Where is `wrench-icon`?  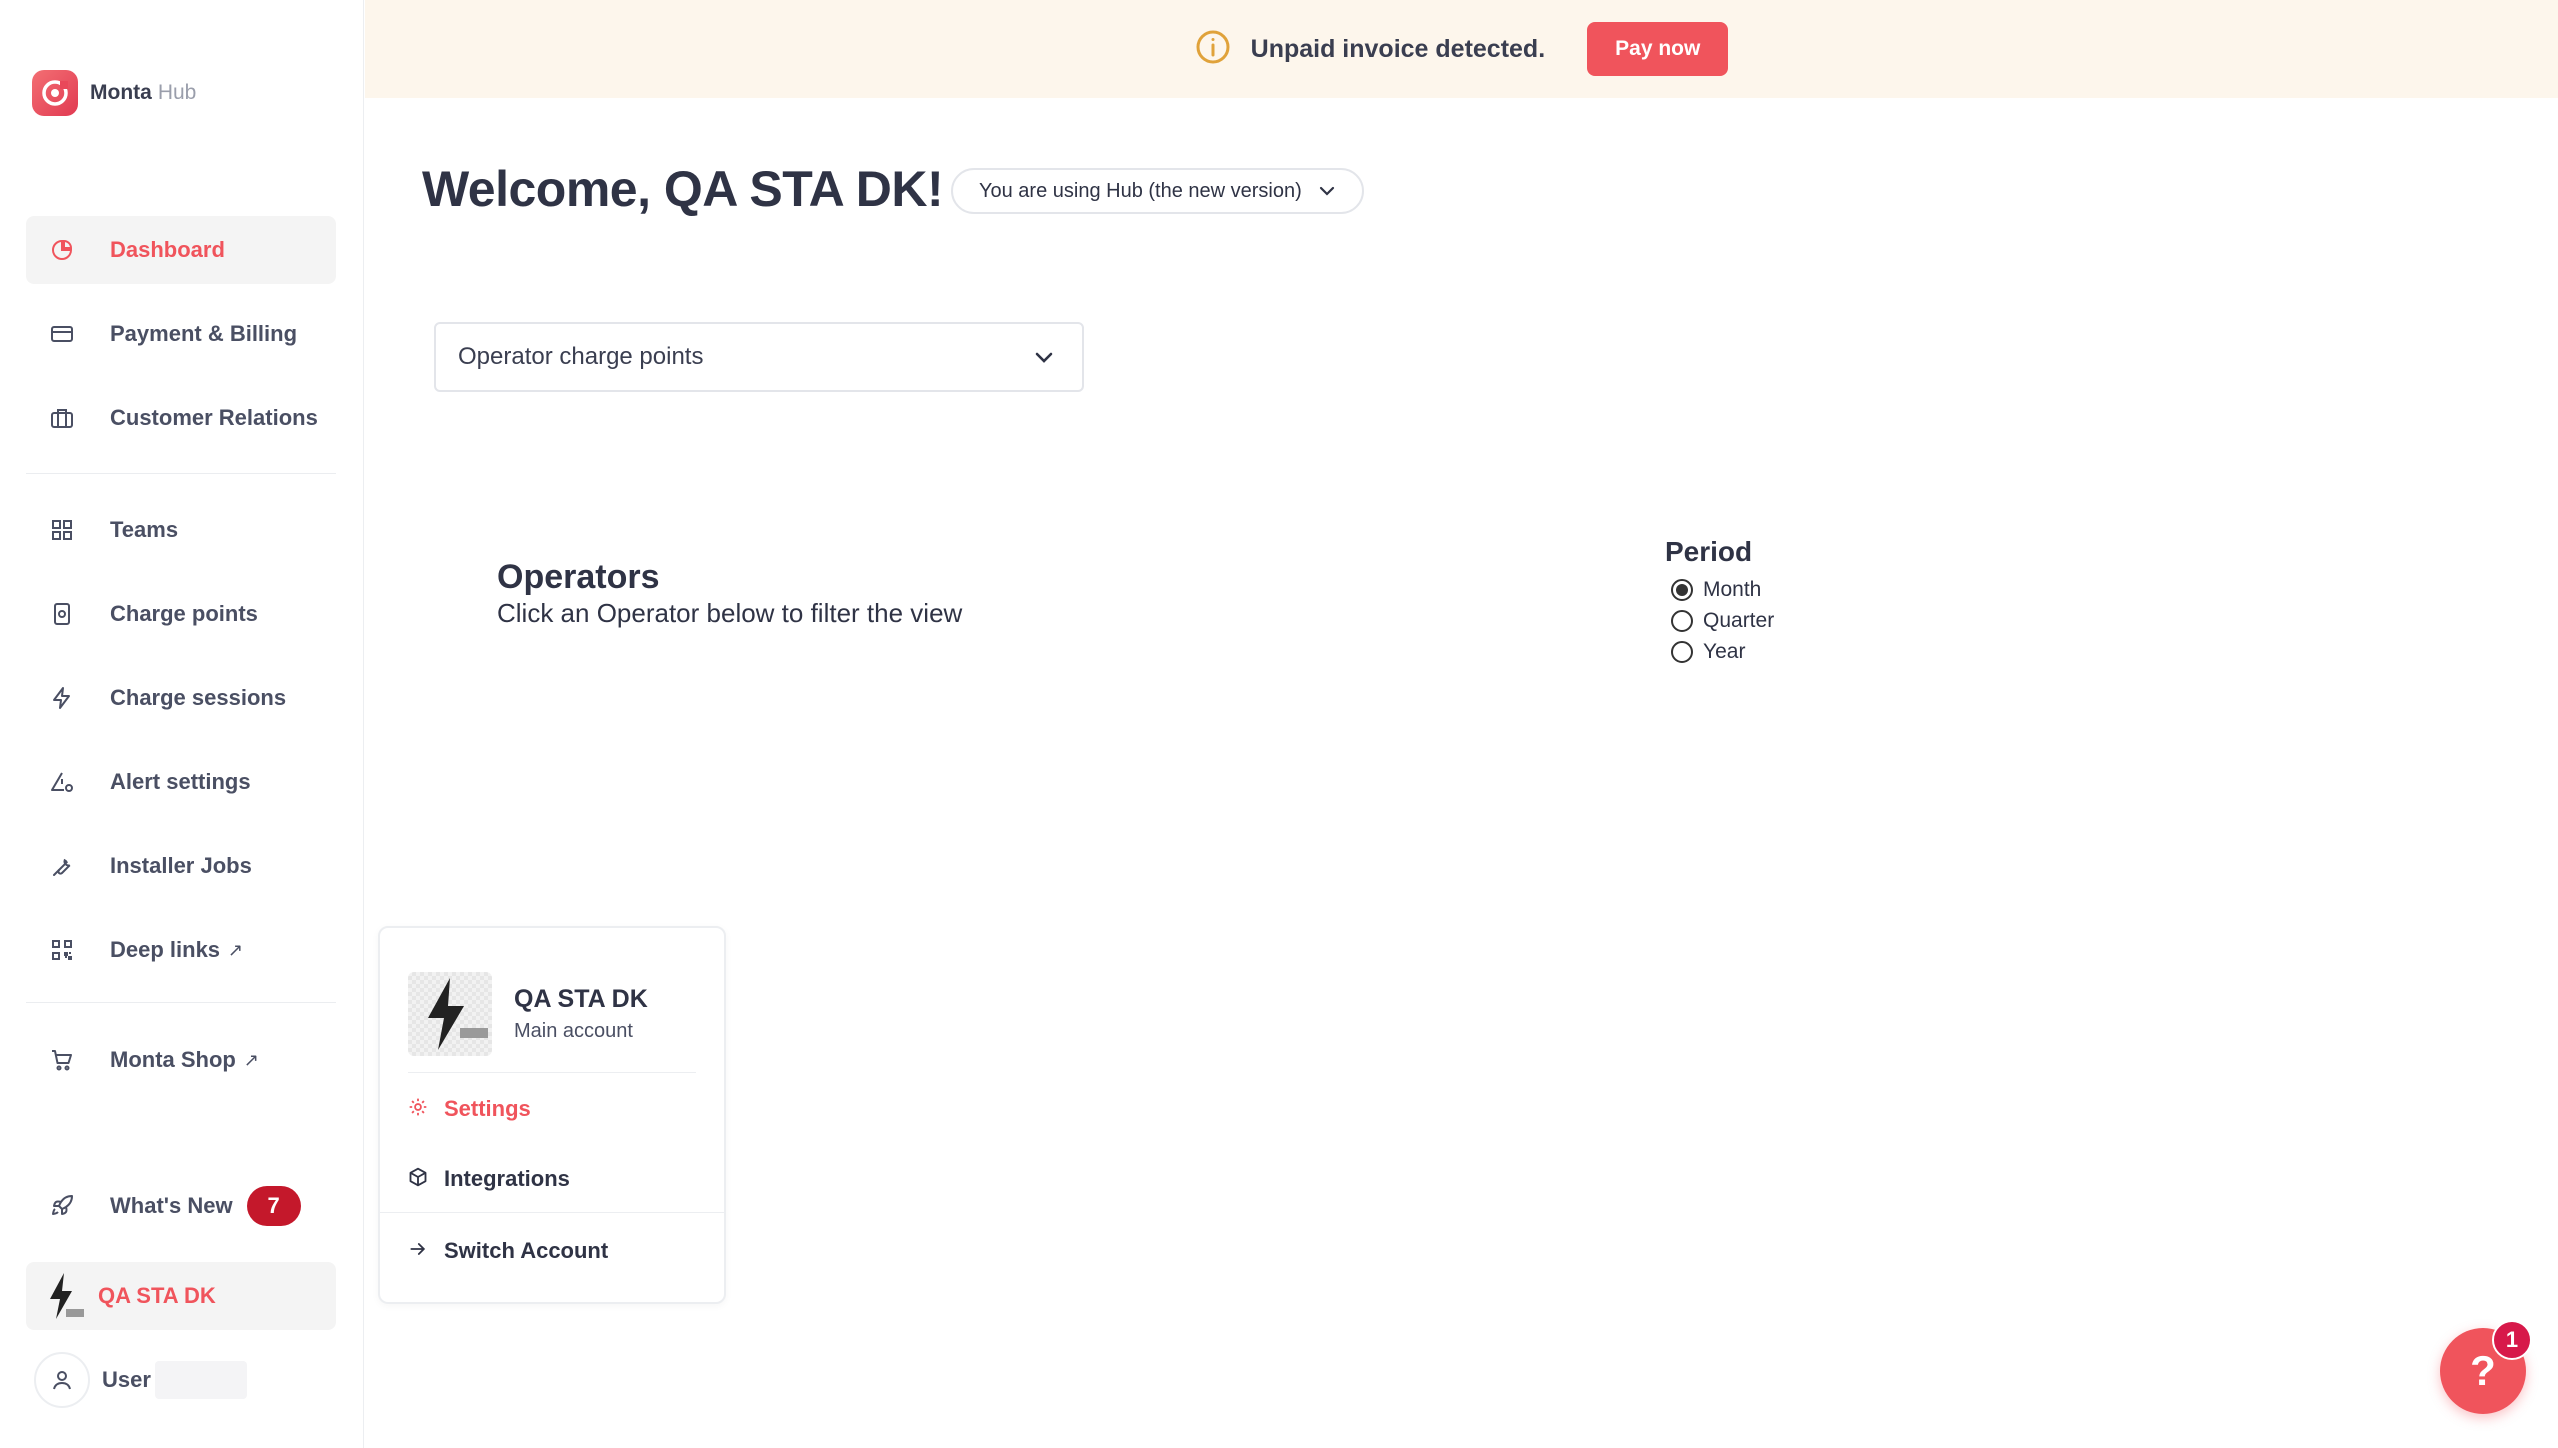 wrench-icon is located at coordinates (62, 866).